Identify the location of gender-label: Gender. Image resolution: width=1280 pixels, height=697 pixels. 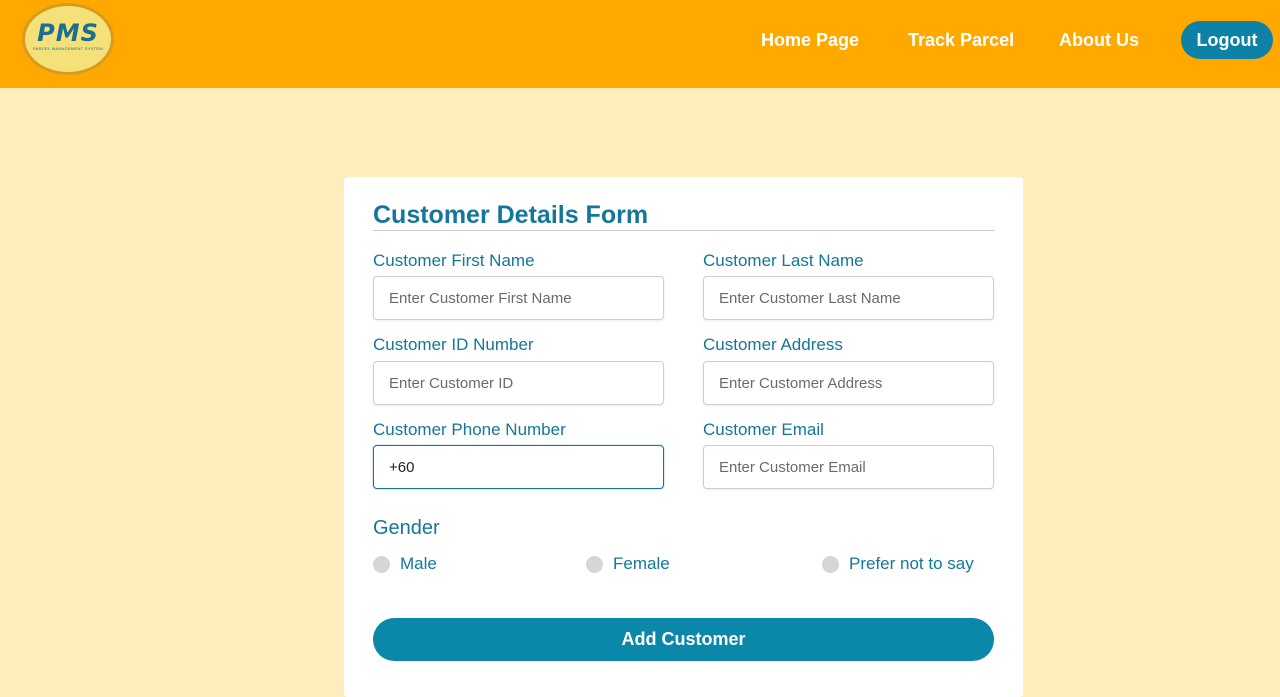
(406, 528).